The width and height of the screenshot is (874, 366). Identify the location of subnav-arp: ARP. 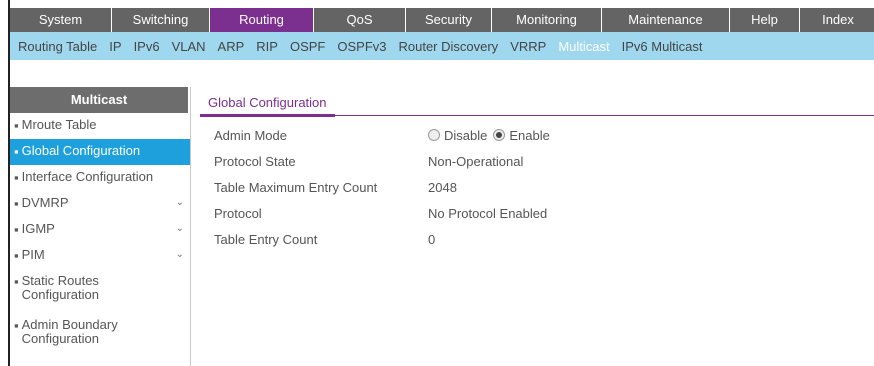
(231, 46).